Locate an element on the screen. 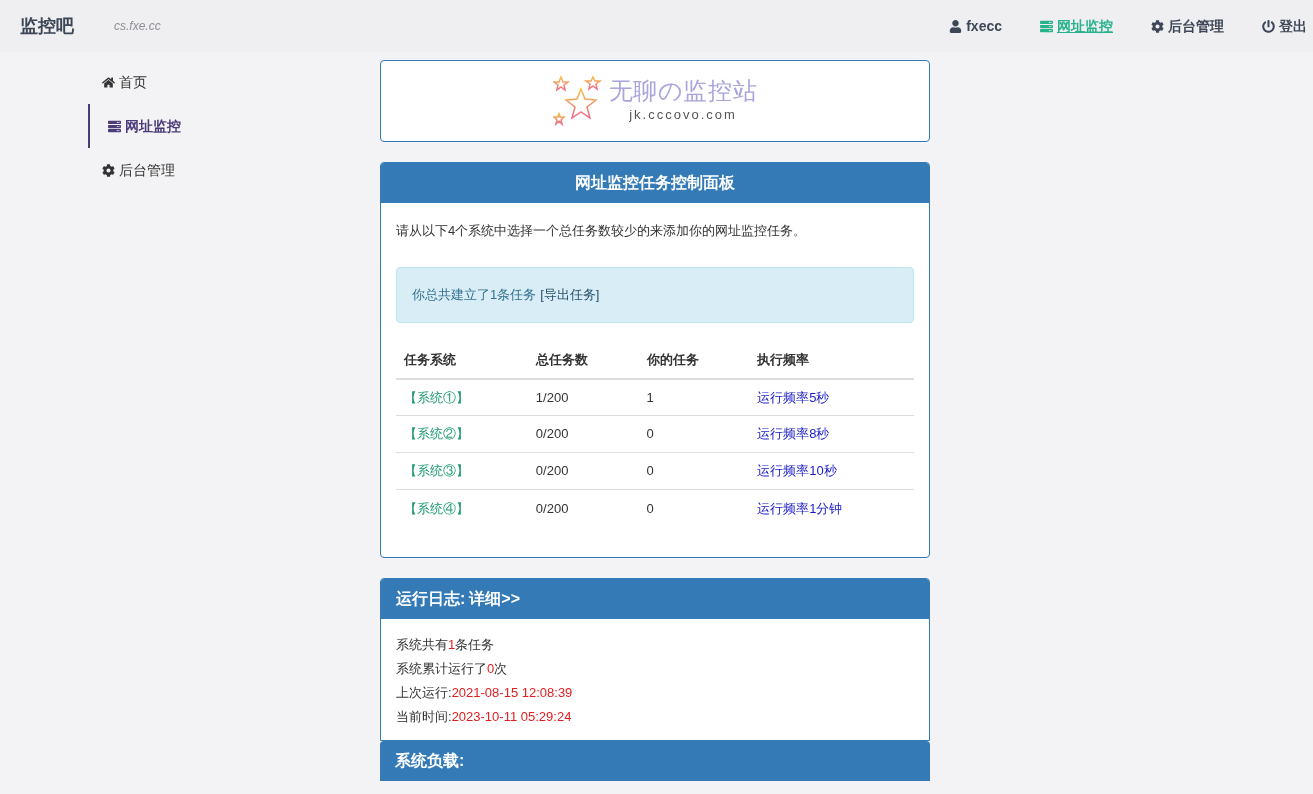 The image size is (1313, 794). nav-link: 后台管理 is located at coordinates (1187, 26).